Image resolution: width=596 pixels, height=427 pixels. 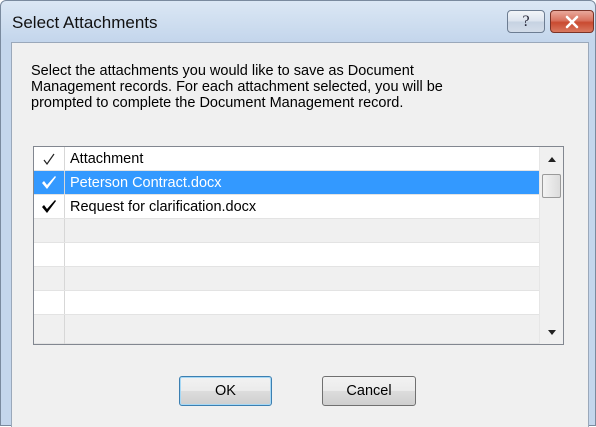 I want to click on window-title: Select Attachments, so click(x=85, y=22).